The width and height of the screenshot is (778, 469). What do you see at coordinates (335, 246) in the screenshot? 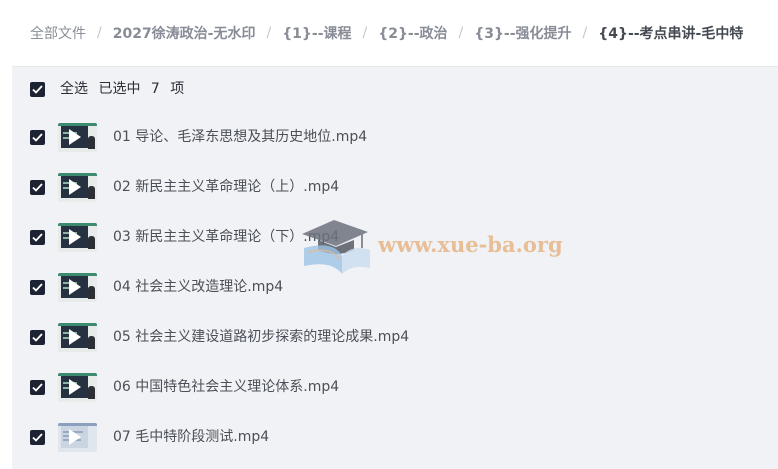
I see `graduation-cap-book-icon` at bounding box center [335, 246].